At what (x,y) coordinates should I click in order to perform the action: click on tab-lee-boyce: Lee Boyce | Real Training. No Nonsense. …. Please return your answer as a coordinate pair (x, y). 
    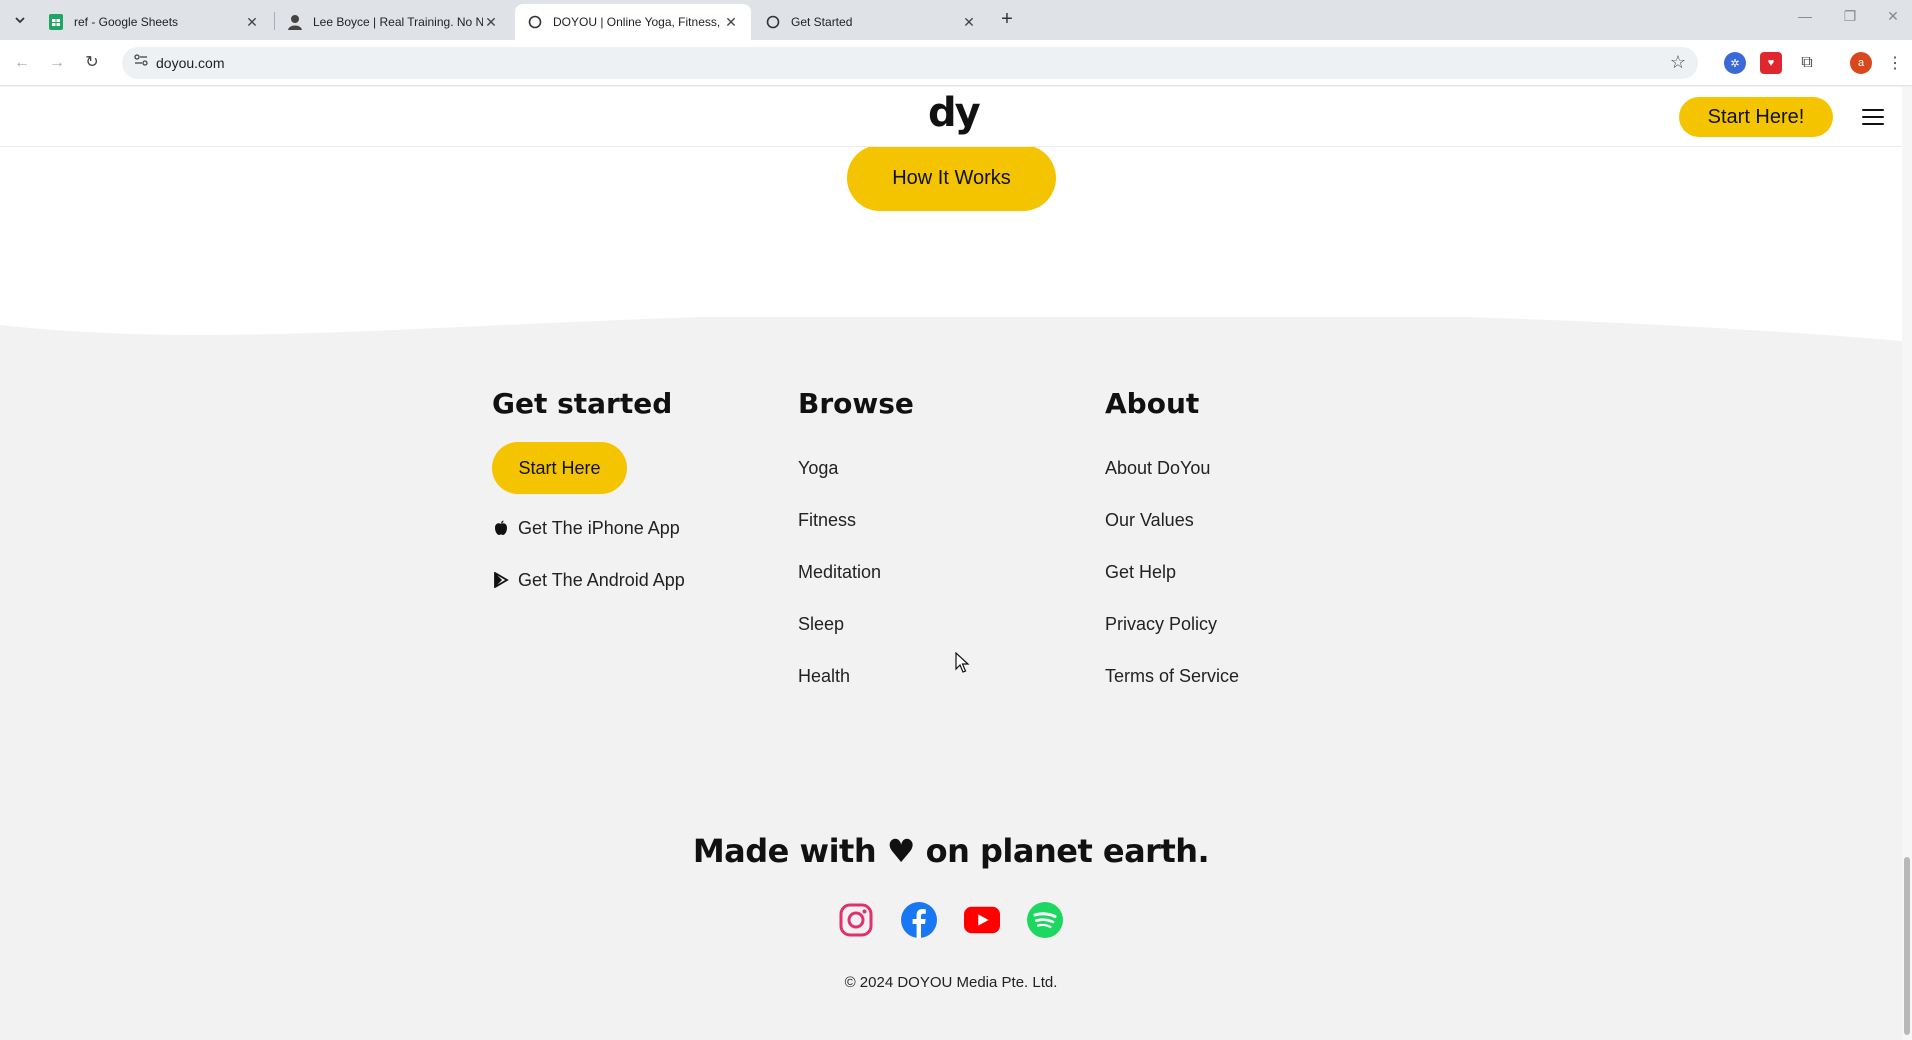
    Looking at the image, I should click on (393, 22).